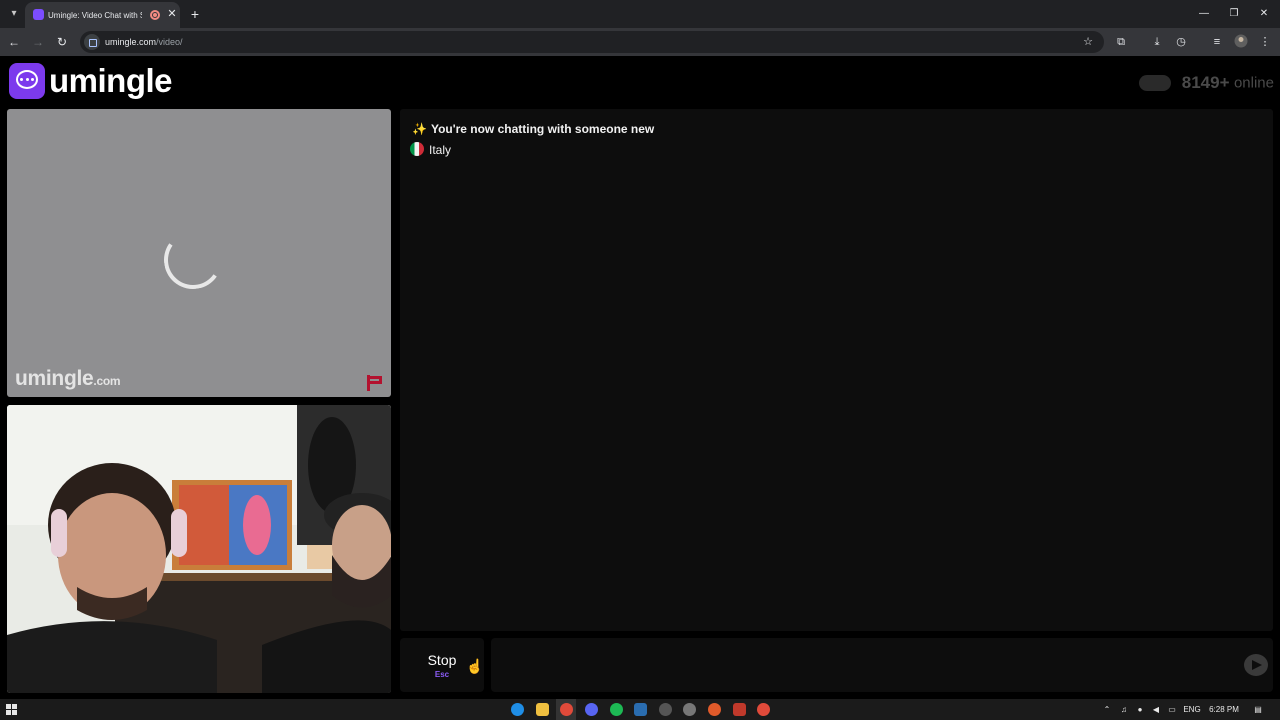 The width and height of the screenshot is (1280, 720). What do you see at coordinates (665, 709) in the screenshot?
I see `obs-icon` at bounding box center [665, 709].